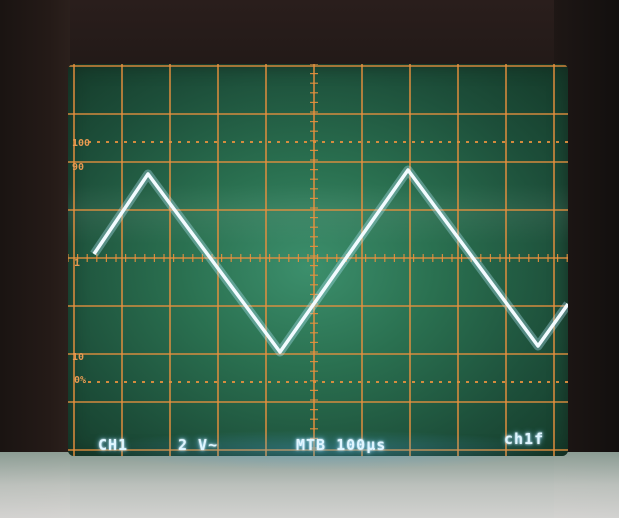  Describe the element at coordinates (524, 439) in the screenshot. I see `trigger-readout: ch1f` at that location.